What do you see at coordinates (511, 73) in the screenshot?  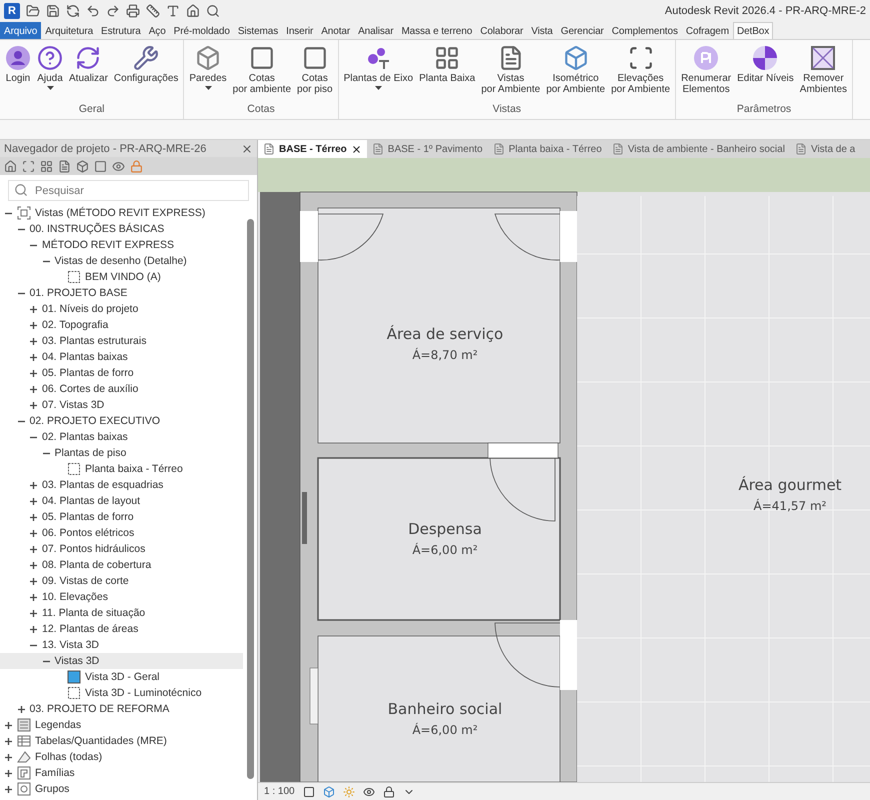 I see `ribbon-button: Vistas por Ambiente` at bounding box center [511, 73].